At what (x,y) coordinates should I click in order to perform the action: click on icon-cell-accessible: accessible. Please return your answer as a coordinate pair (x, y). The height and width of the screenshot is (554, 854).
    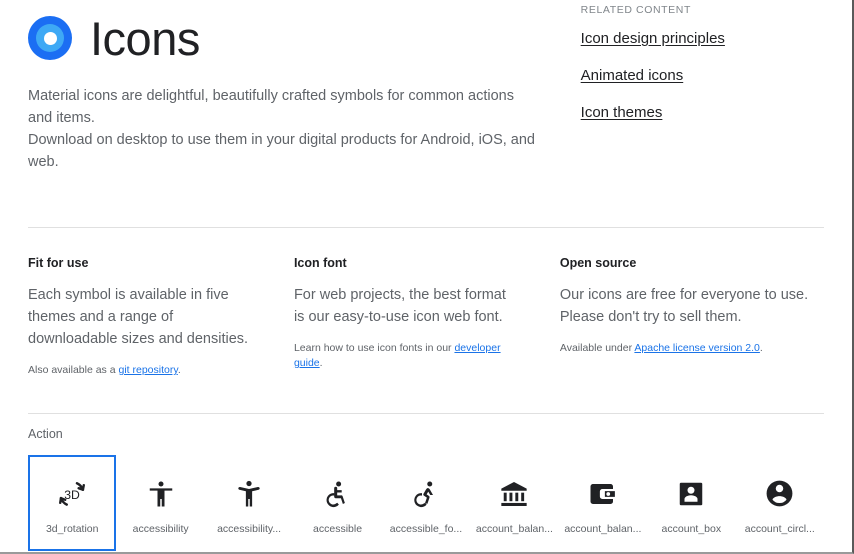
    Looking at the image, I should click on (337, 503).